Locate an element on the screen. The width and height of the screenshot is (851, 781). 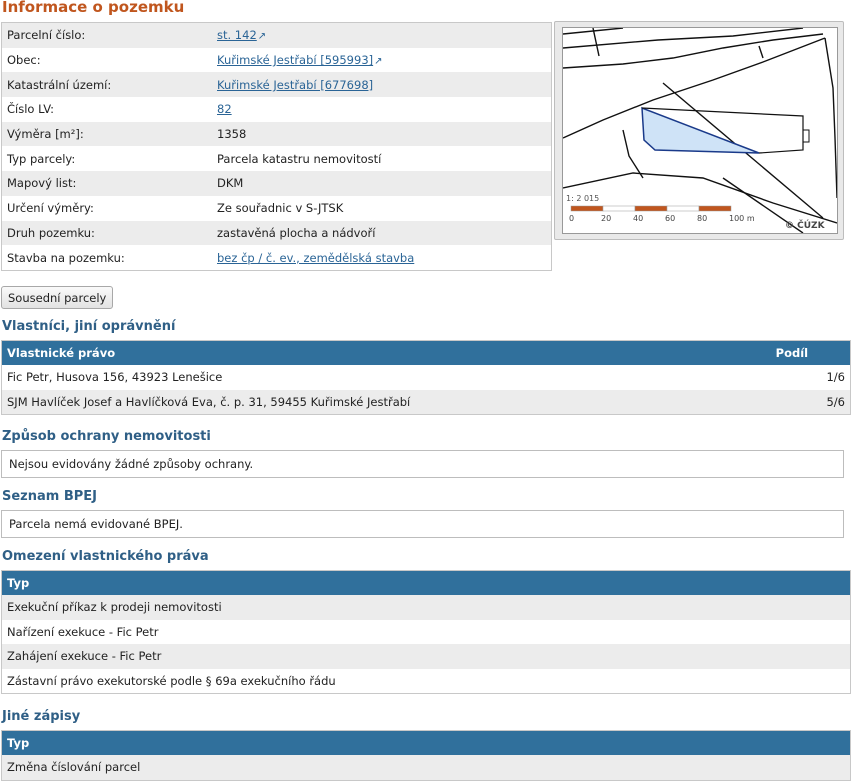
bpej-note: Parcela nemá evidované BPEJ. is located at coordinates (422, 524).